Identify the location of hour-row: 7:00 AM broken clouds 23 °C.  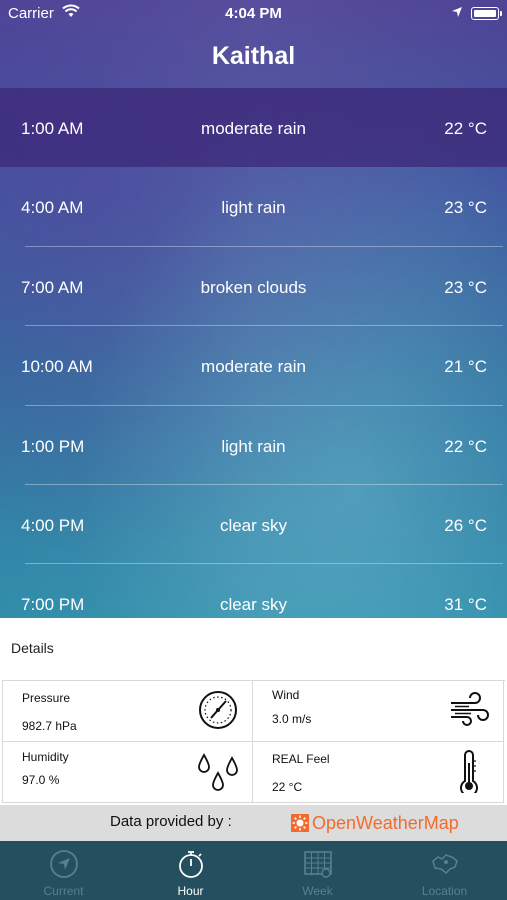
(253, 287).